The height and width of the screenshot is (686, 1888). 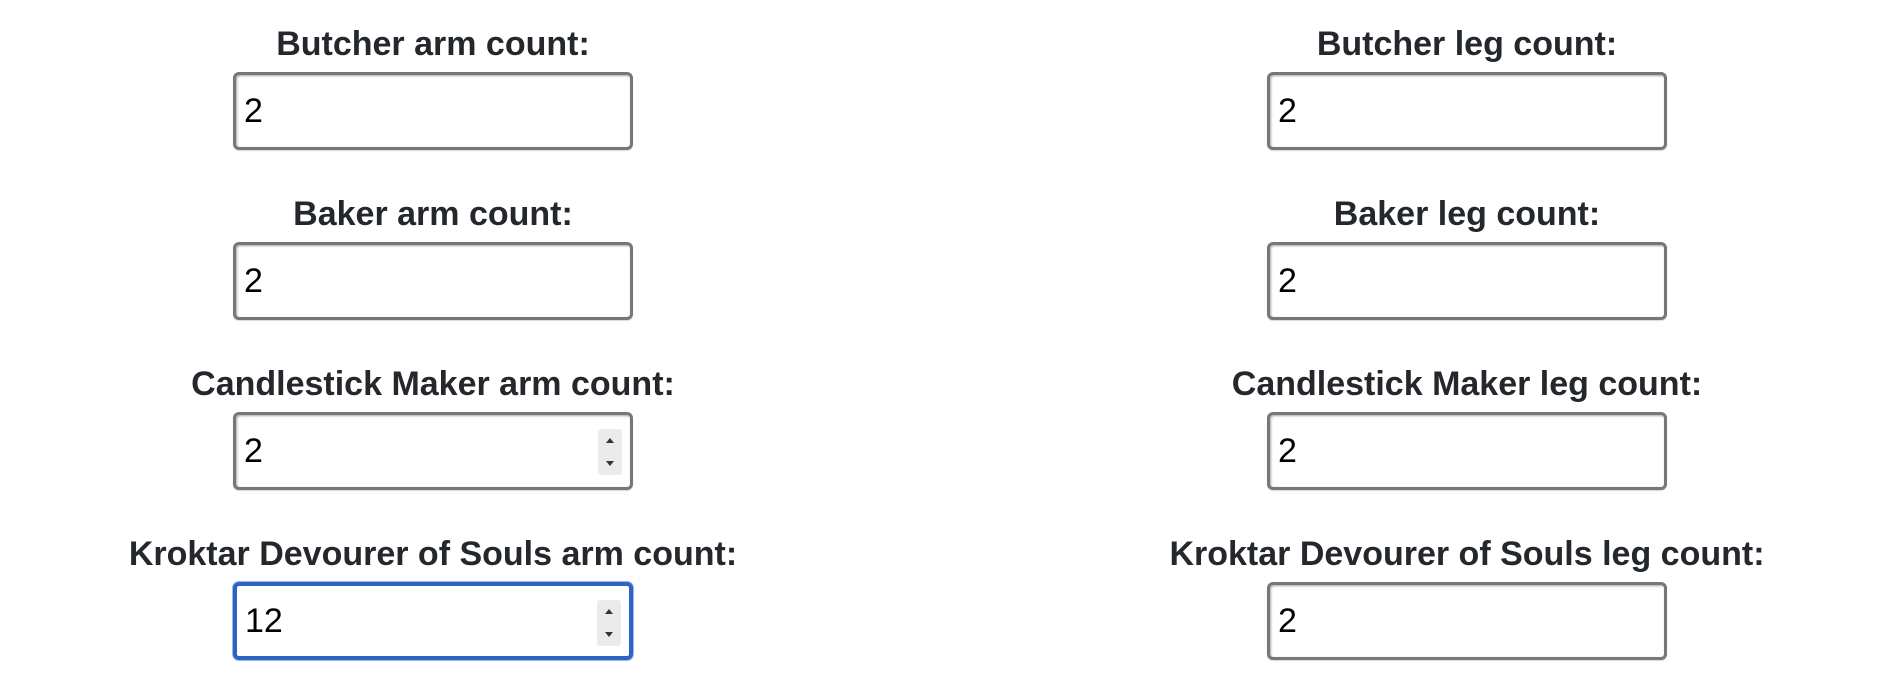 I want to click on butcher-arm-input-box, so click(x=433, y=111).